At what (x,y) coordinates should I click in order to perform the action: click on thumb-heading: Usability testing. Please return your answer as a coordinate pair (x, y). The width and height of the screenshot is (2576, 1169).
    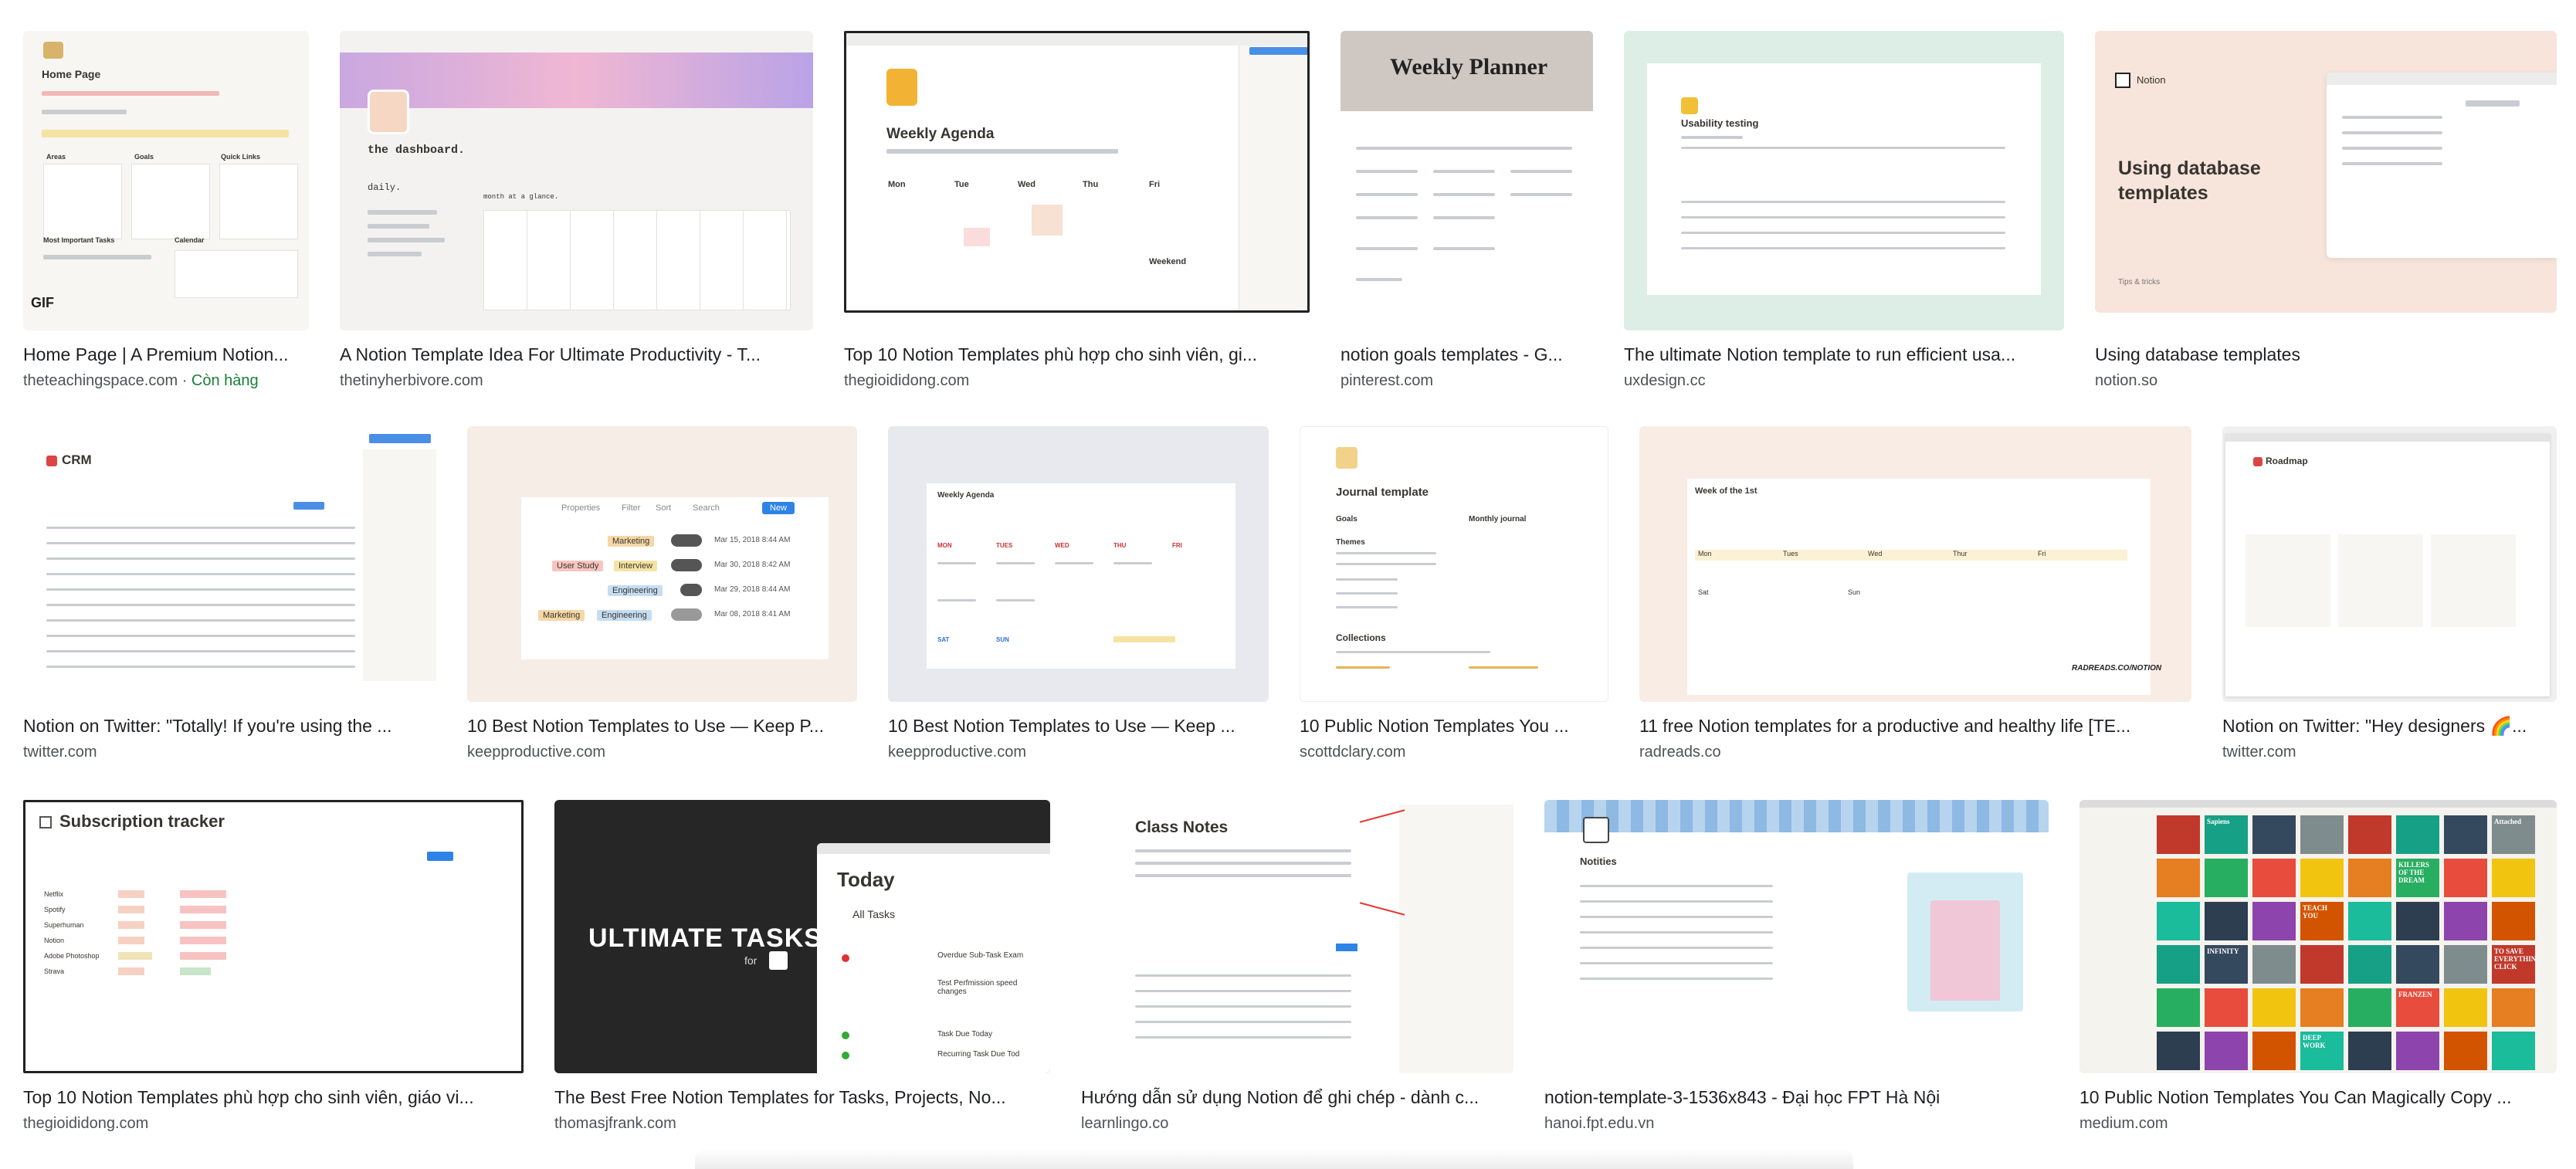
    Looking at the image, I should click on (1720, 123).